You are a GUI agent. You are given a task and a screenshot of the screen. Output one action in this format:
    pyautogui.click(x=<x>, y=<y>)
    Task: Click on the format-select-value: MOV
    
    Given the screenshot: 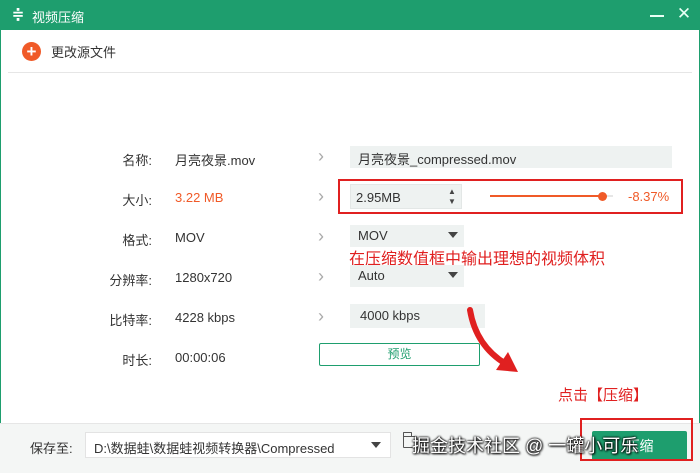 What is the action you would take?
    pyautogui.click(x=373, y=235)
    